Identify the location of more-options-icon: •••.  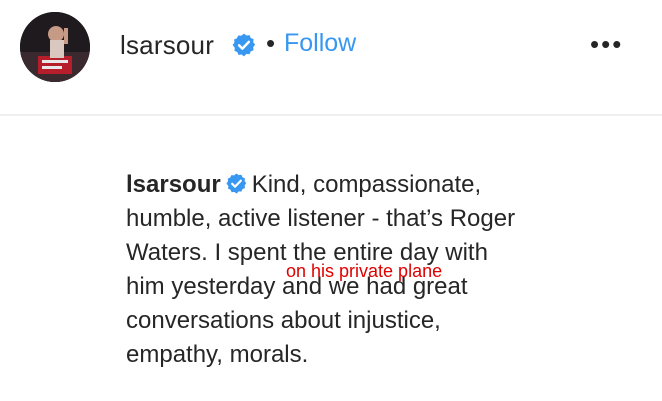
(606, 44).